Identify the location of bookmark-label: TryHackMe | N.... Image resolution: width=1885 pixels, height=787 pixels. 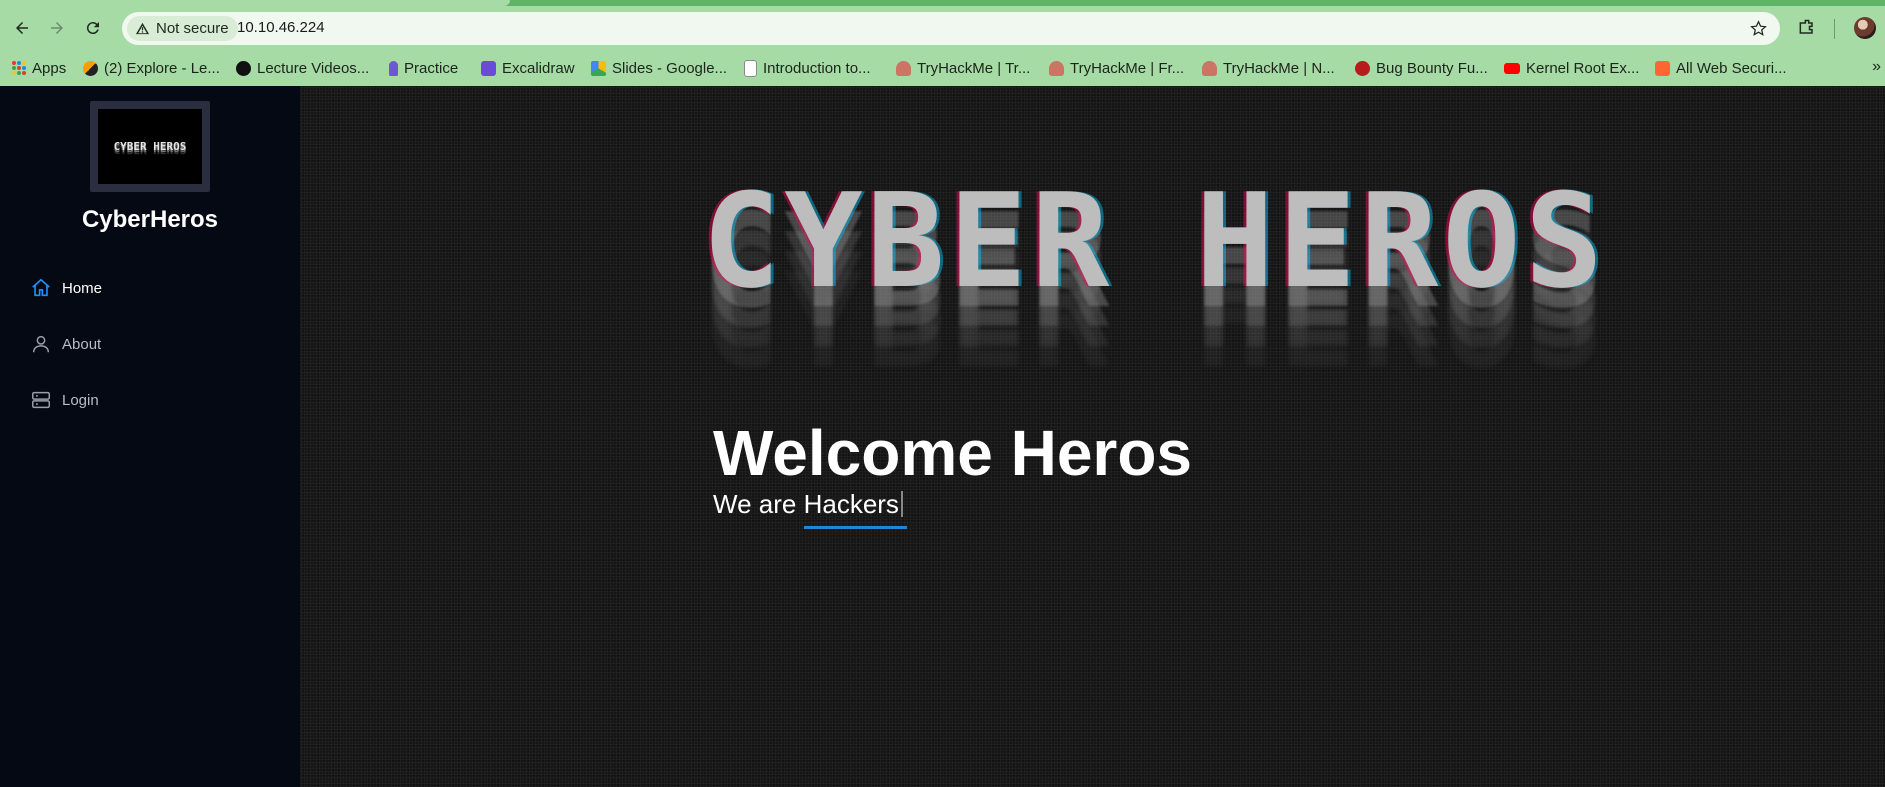
(1279, 68).